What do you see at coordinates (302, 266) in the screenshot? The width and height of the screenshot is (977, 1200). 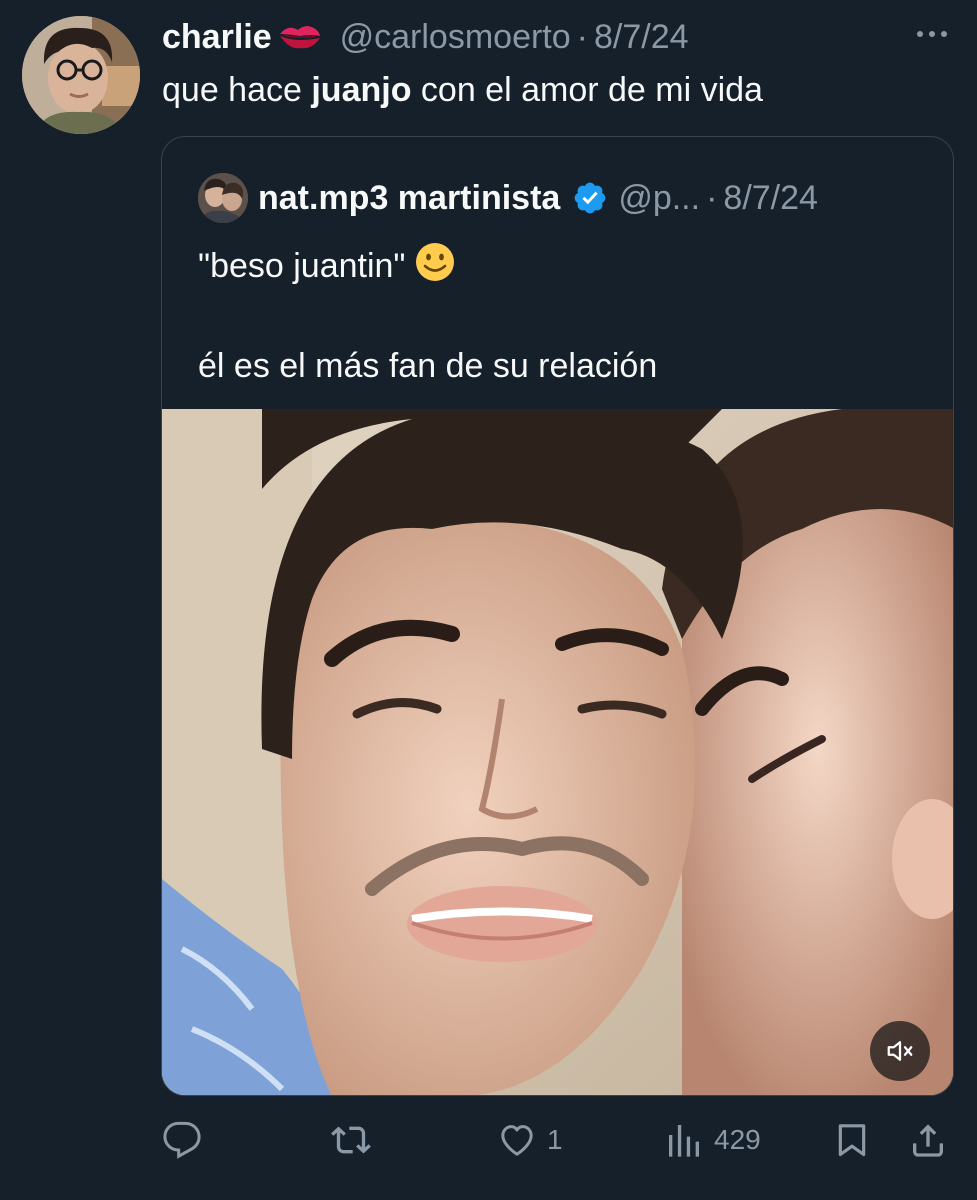 I see `quoted-text-quote: "beso juantin"` at bounding box center [302, 266].